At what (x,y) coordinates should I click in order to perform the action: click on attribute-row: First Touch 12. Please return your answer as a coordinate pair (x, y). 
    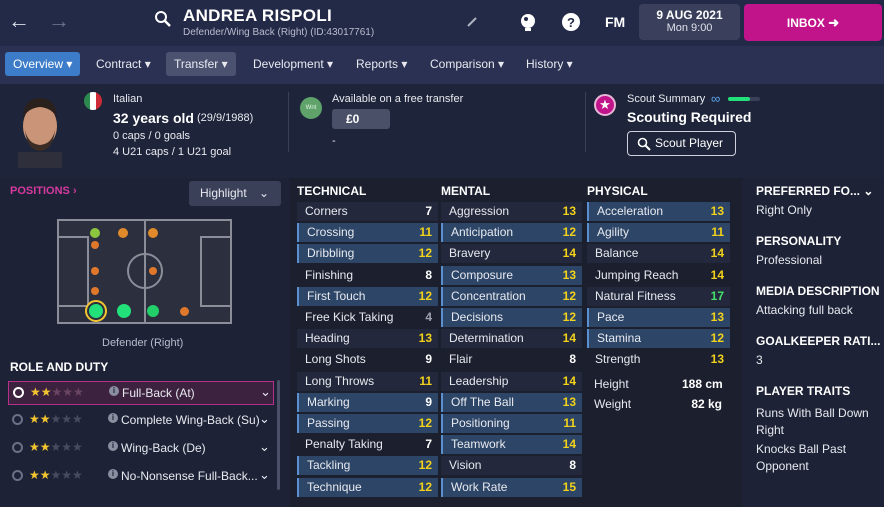
    Looking at the image, I should click on (367, 296).